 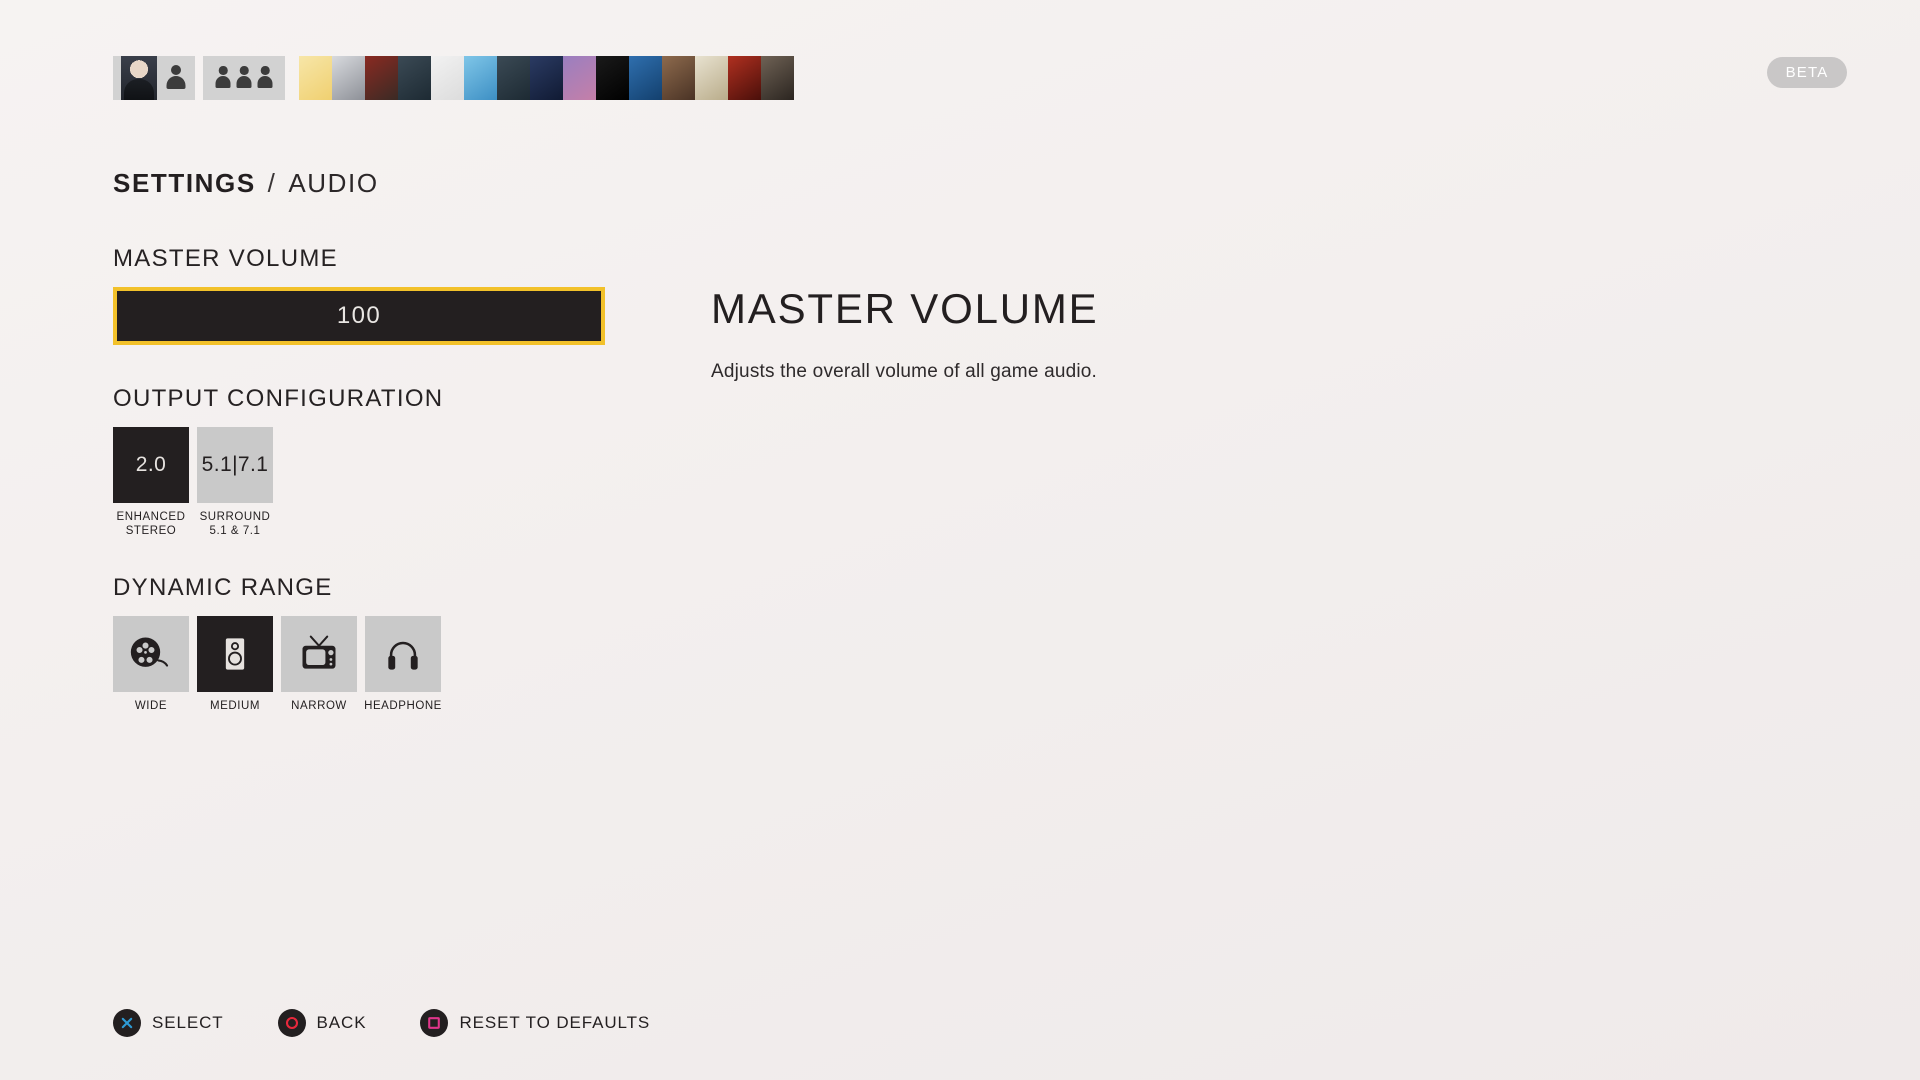 I want to click on action-label: SELECT, so click(x=188, y=1022).